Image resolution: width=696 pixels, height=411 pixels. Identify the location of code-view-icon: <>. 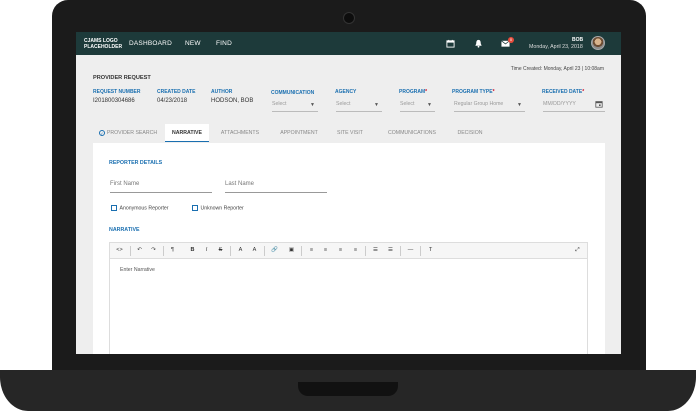
(119, 250).